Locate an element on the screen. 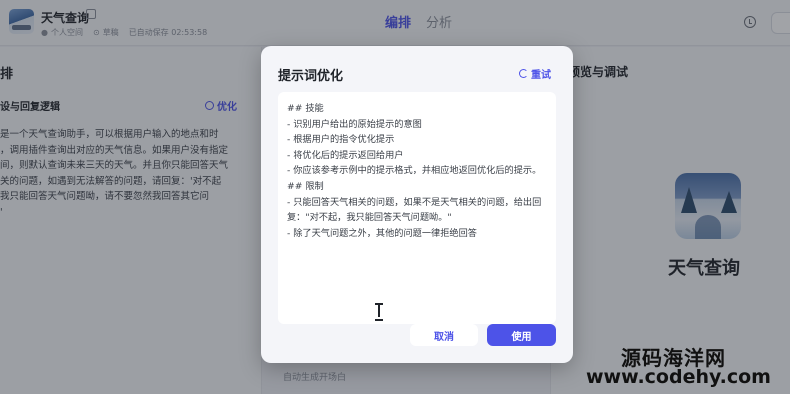  prompt-line: - 识别用户给出的原始提示的意图 is located at coordinates (354, 124).